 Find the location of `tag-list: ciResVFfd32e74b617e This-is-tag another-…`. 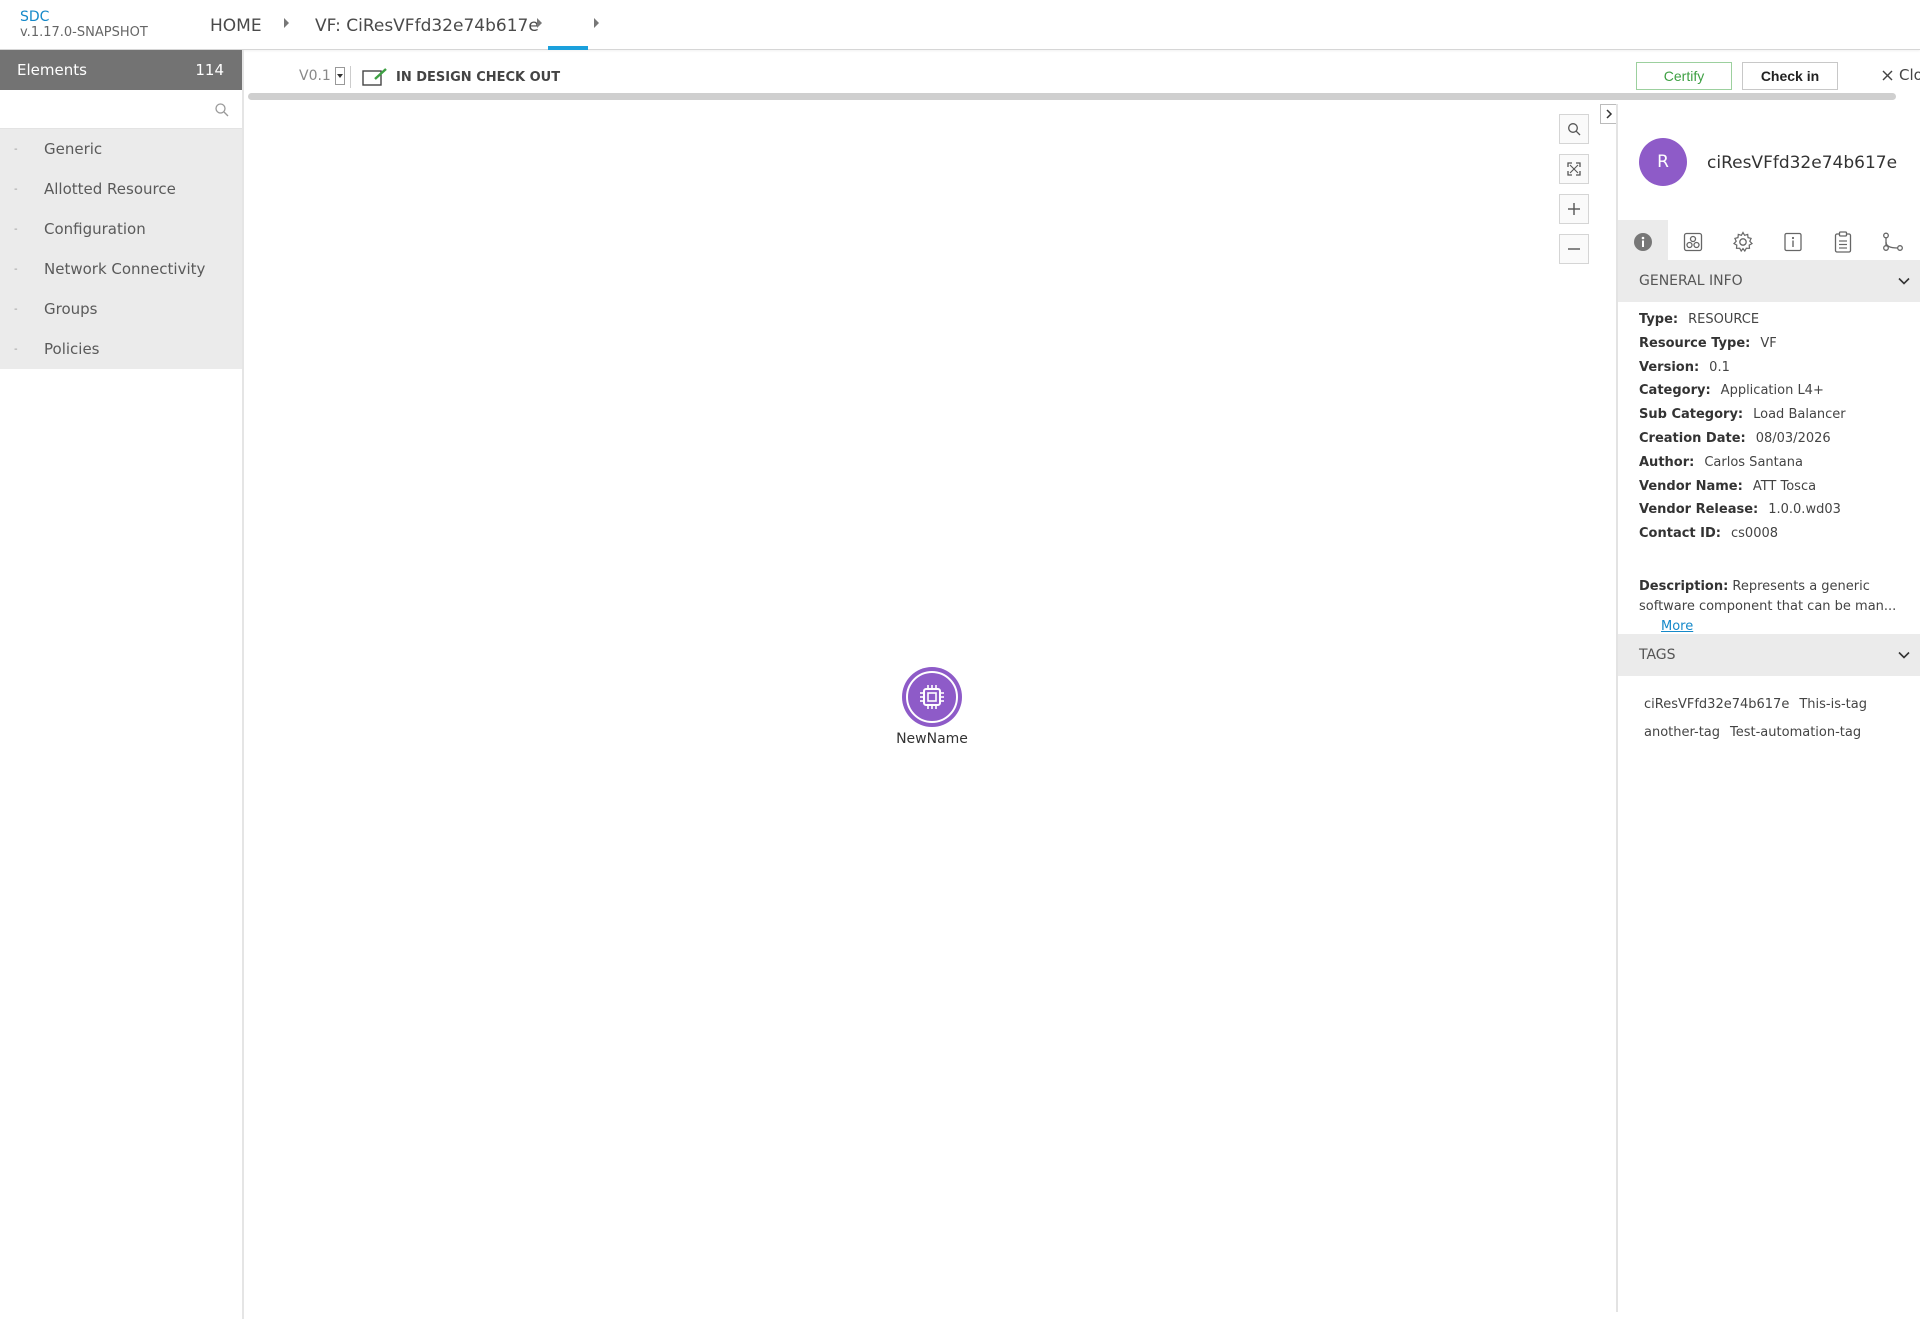

tag-list: ciResVFfd32e74b617e This-is-tag another-… is located at coordinates (1781, 718).